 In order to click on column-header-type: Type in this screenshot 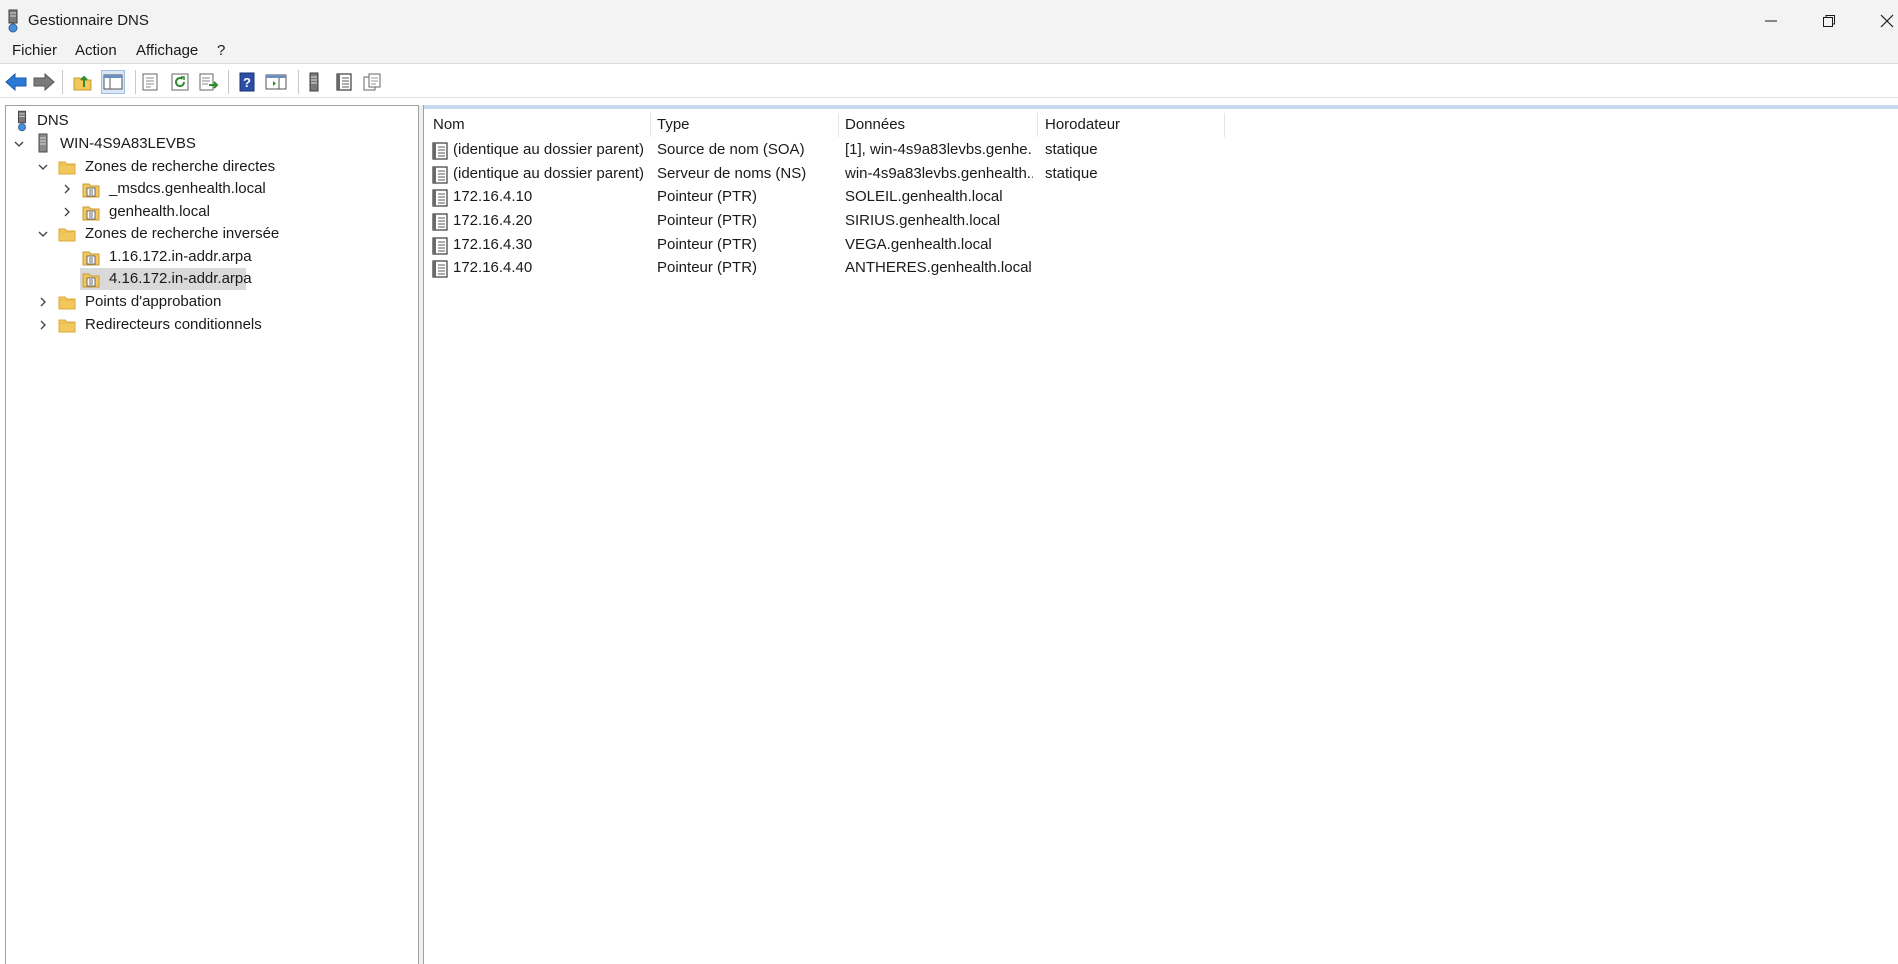, I will do `click(673, 125)`.